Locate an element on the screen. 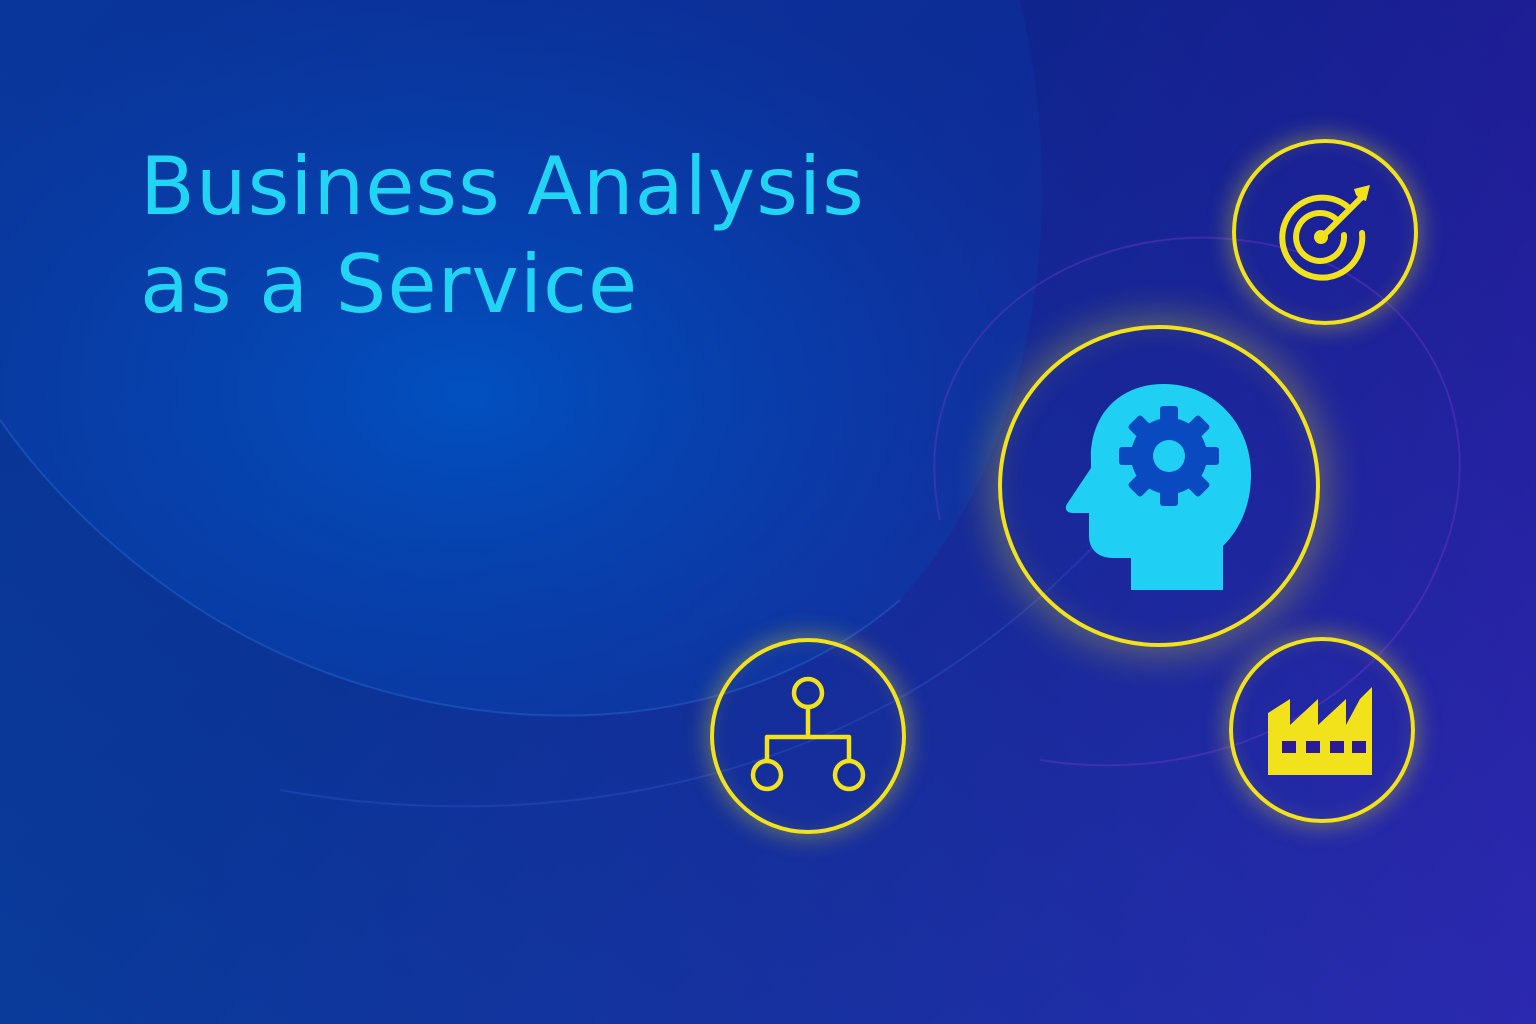 The image size is (1536, 1024). factory-icon is located at coordinates (1320, 731).